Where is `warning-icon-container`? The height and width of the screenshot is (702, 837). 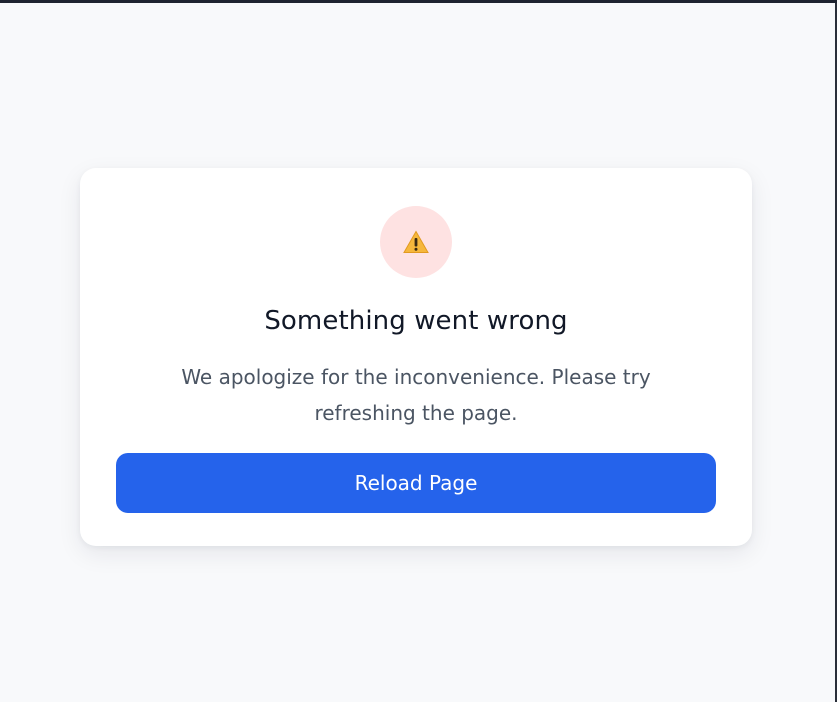 warning-icon-container is located at coordinates (416, 242).